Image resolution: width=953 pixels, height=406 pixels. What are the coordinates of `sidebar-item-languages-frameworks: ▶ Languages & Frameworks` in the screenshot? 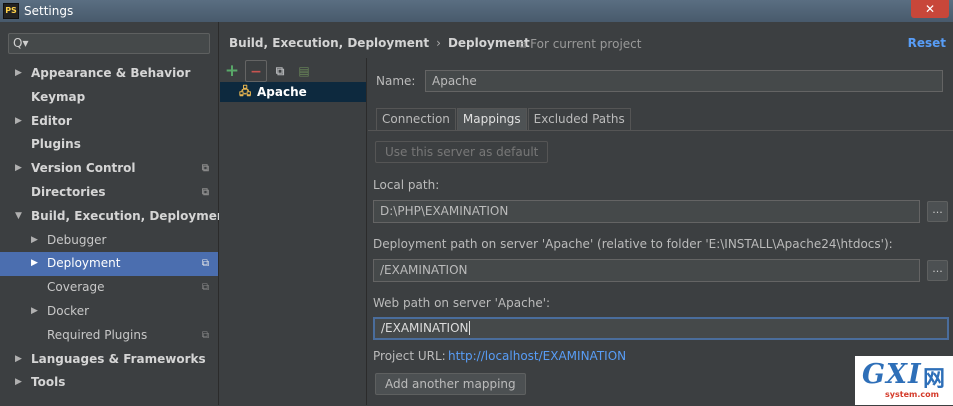 It's located at (109, 360).